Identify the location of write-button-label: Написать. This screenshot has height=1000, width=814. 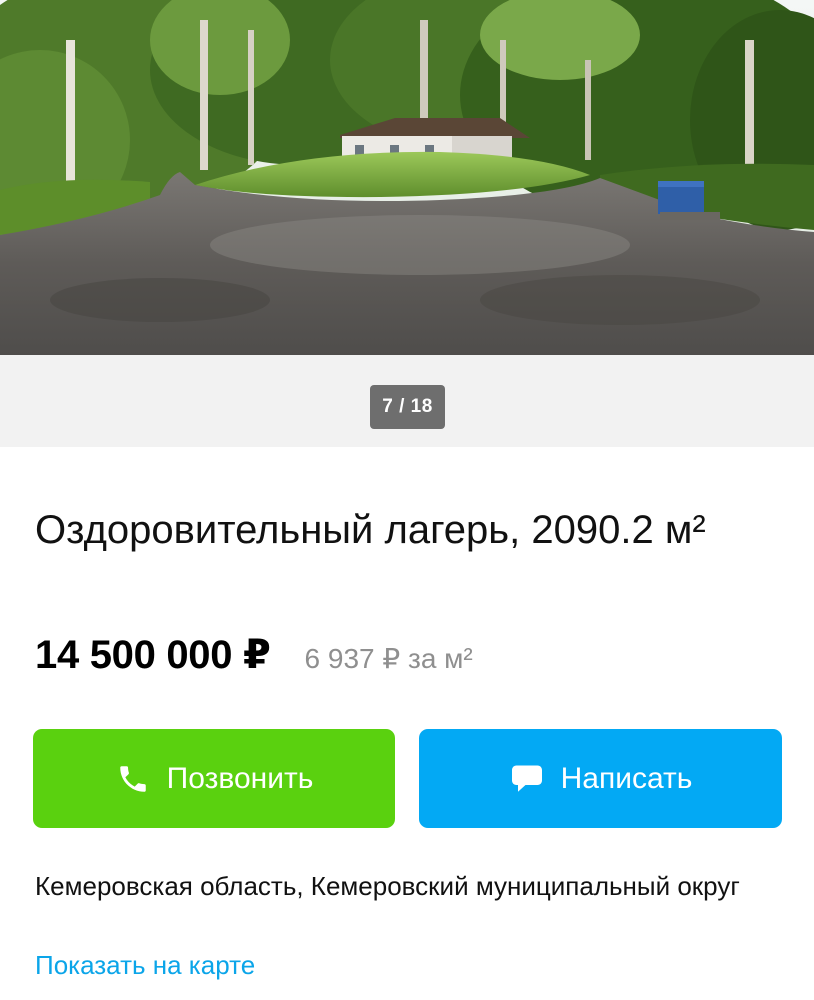
(626, 778).